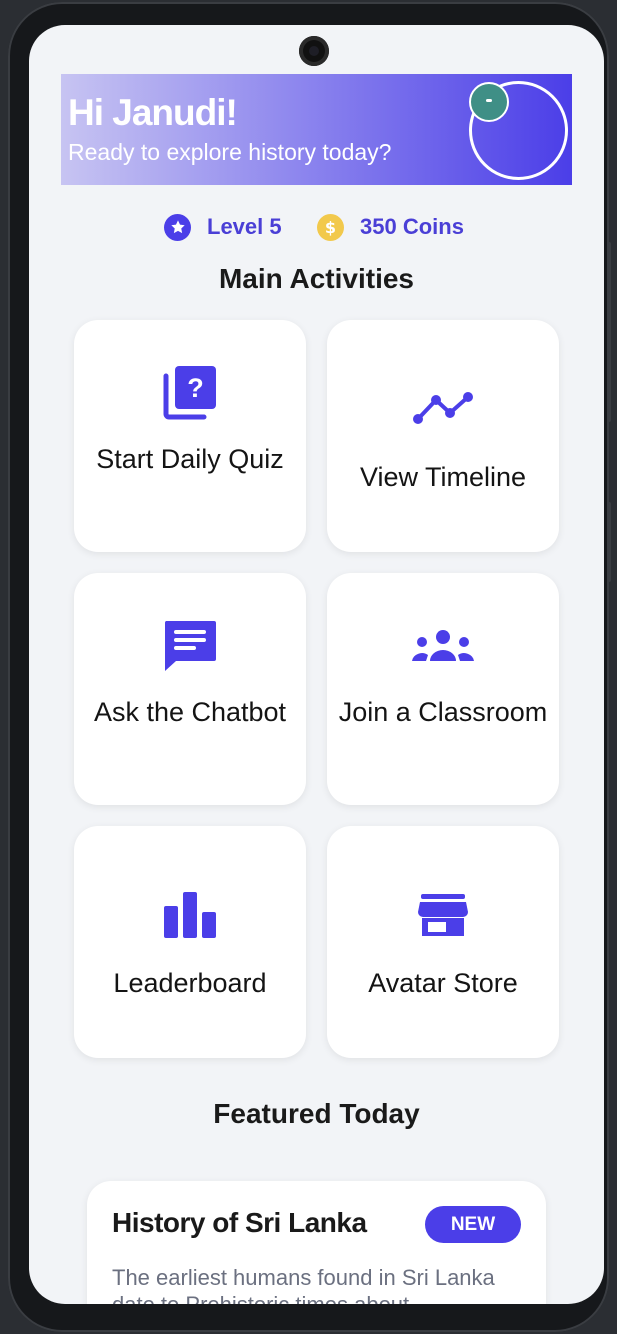  Describe the element at coordinates (412, 226) in the screenshot. I see `coins-label: 350 Coins` at that location.